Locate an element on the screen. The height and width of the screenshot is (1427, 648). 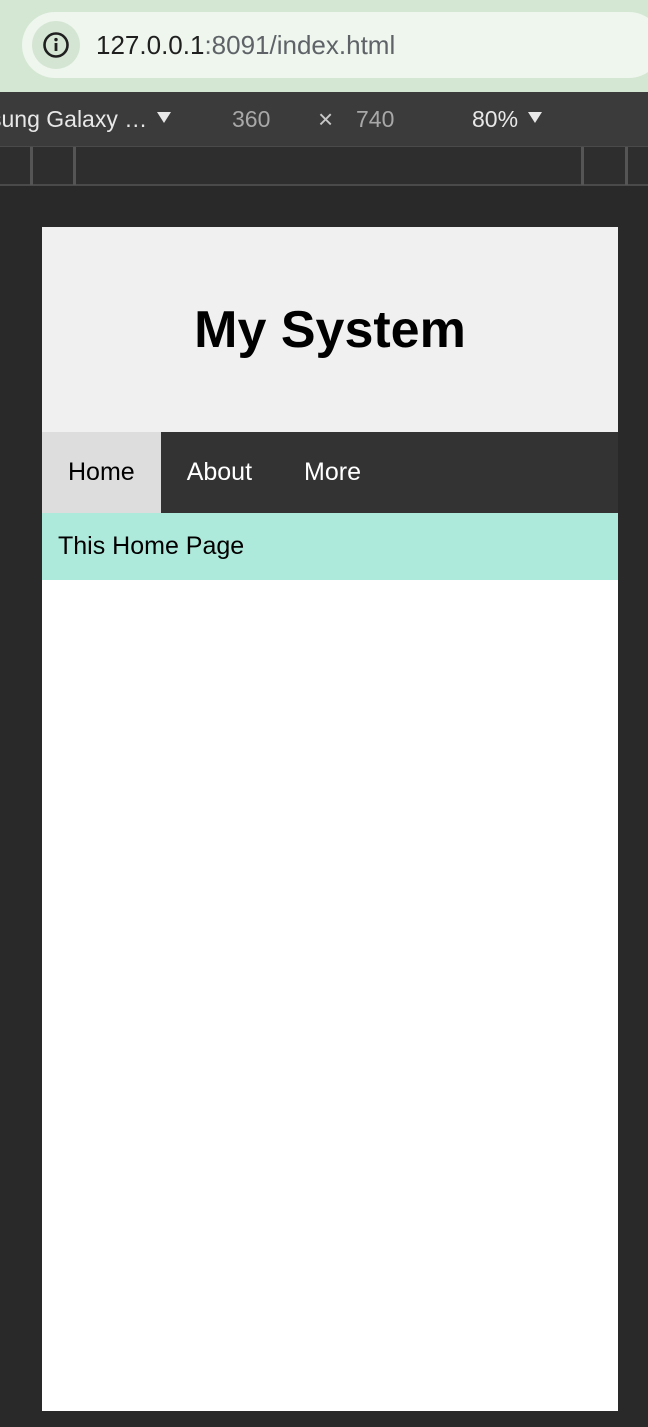
nav-link-about: About is located at coordinates (219, 472).